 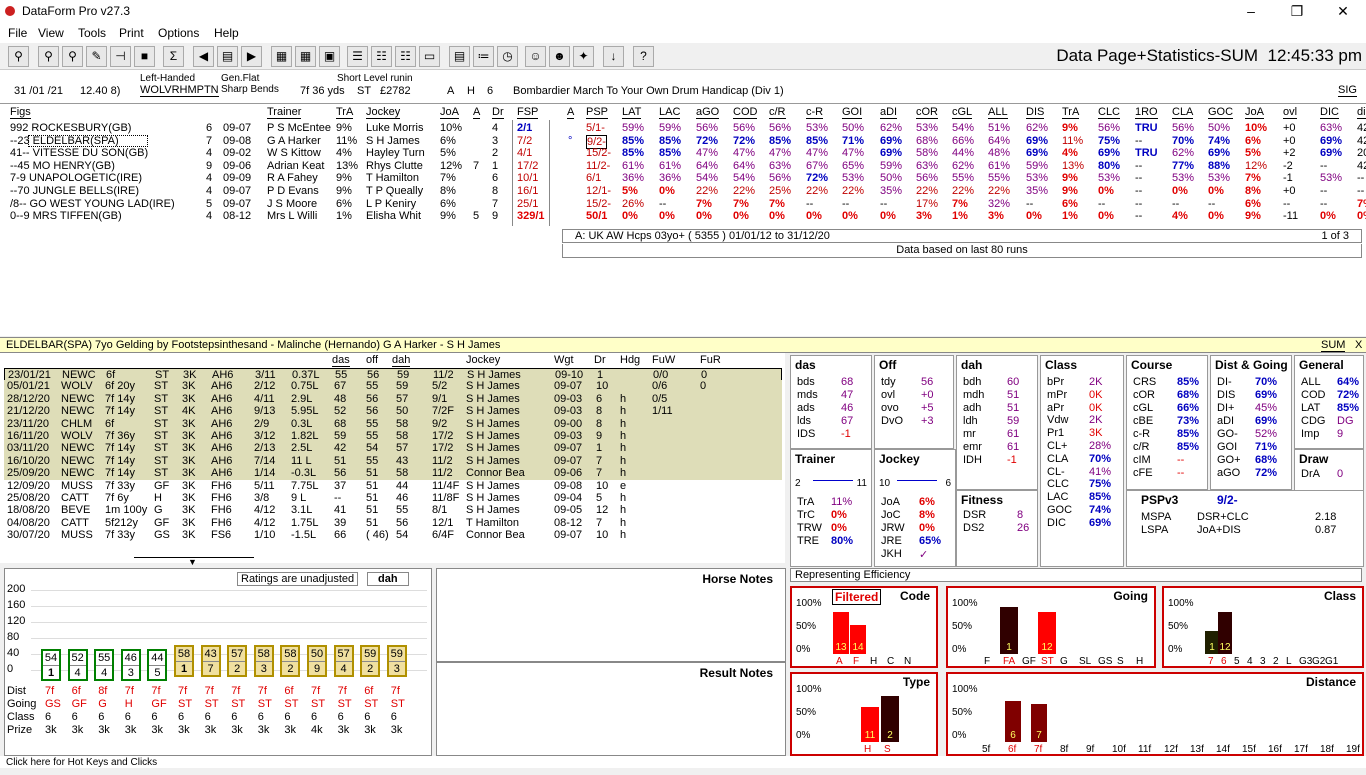 I want to click on list-icon: ☰, so click(x=357, y=56).